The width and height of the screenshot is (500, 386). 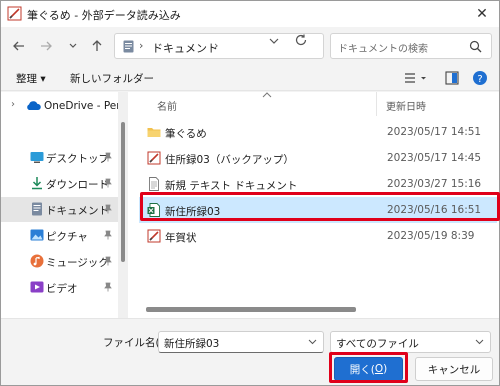 What do you see at coordinates (31, 78) in the screenshot?
I see `organize-button: 整理 ▾` at bounding box center [31, 78].